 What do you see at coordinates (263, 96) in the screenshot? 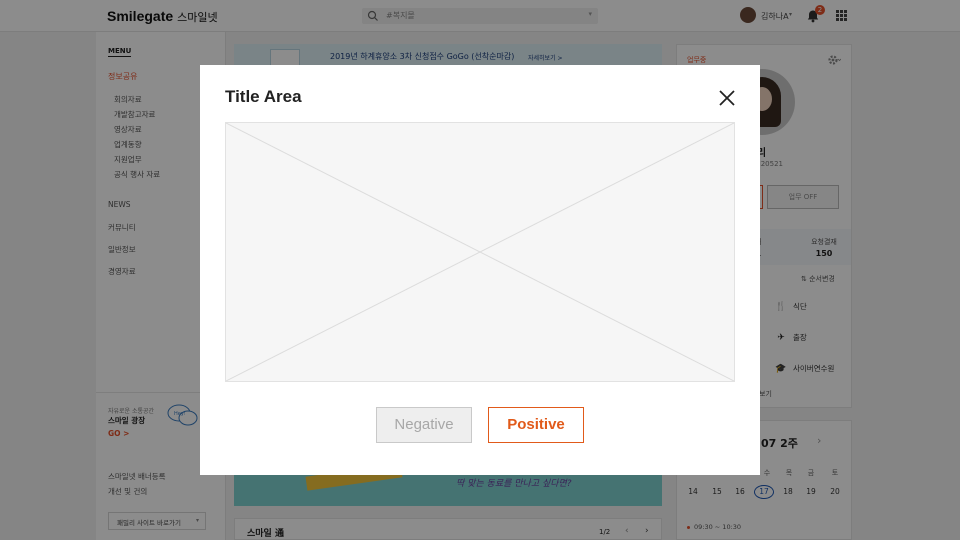
I see `modal-title: Title Area` at bounding box center [263, 96].